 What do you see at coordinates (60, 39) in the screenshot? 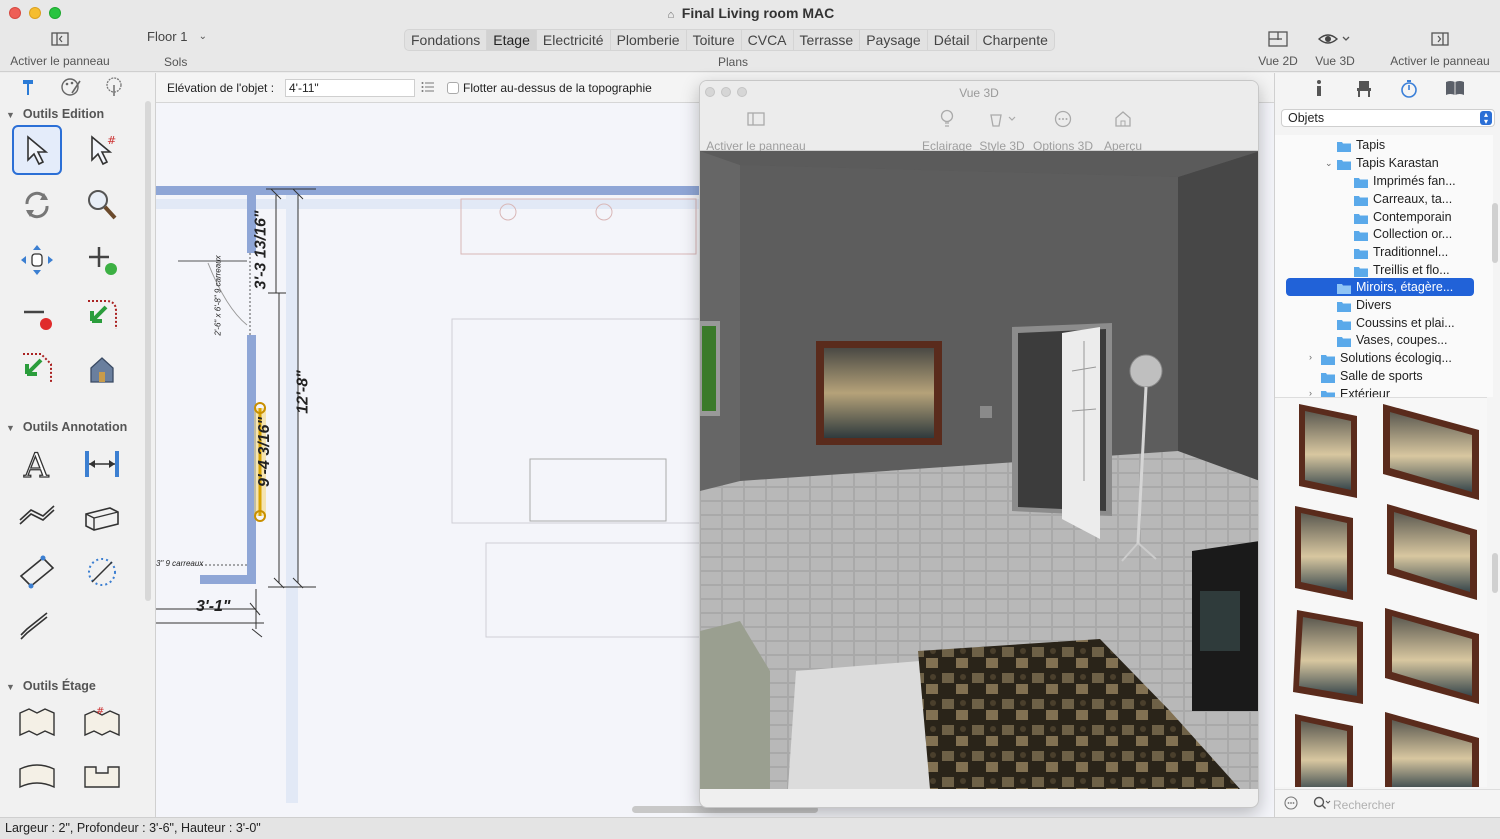
I see `sidebar-left-icon` at bounding box center [60, 39].